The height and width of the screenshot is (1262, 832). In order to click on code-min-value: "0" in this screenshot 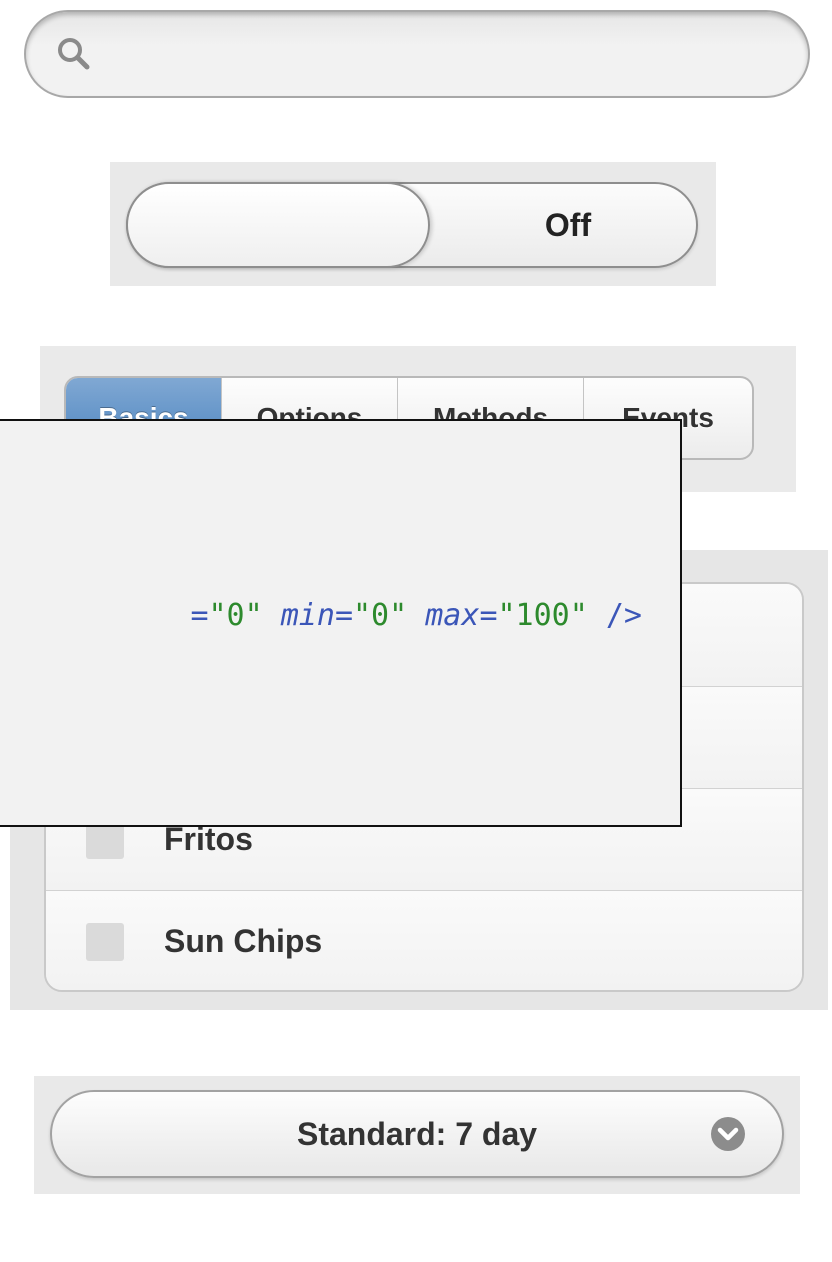, I will do `click(380, 615)`.